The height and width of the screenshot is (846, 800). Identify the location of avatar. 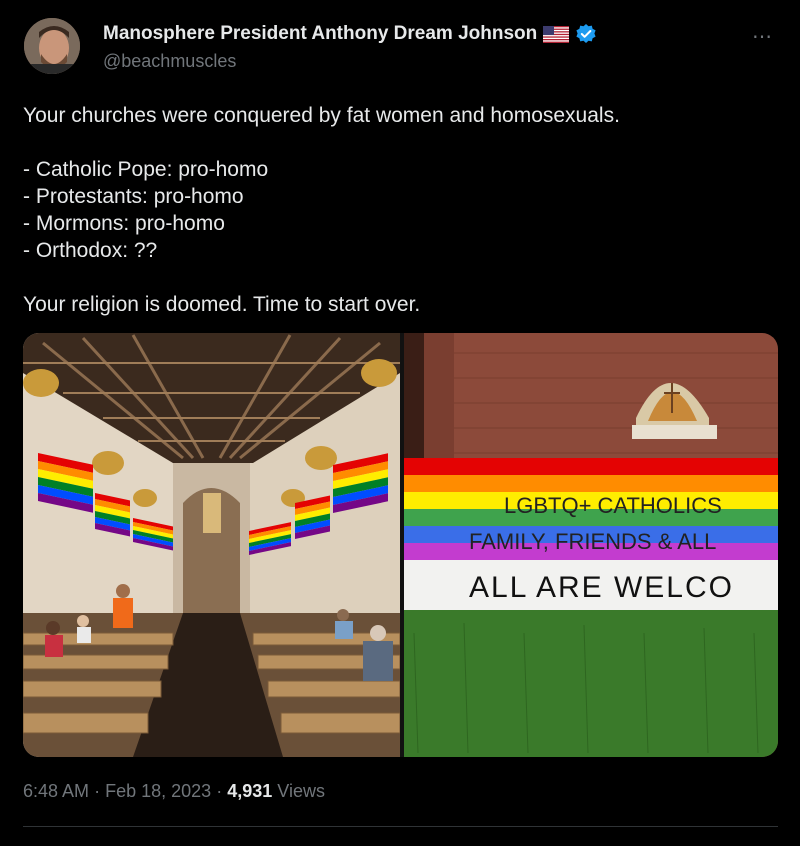
(52, 46).